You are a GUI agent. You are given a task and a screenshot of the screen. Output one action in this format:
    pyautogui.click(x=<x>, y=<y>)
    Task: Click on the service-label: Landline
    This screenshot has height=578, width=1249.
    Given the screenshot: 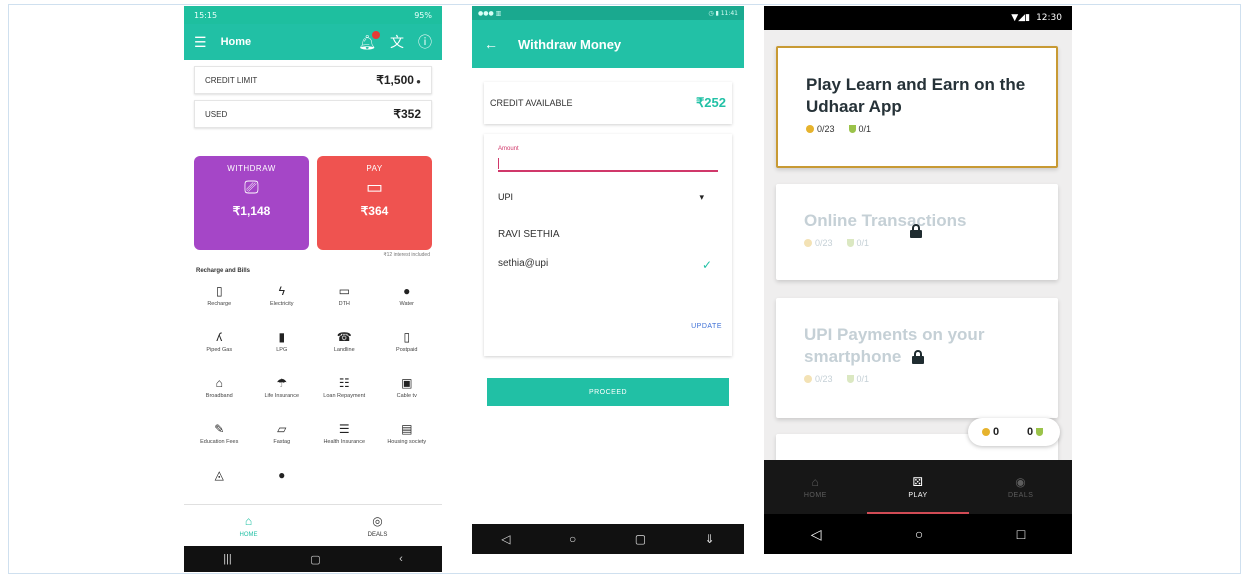 What is the action you would take?
    pyautogui.click(x=344, y=350)
    